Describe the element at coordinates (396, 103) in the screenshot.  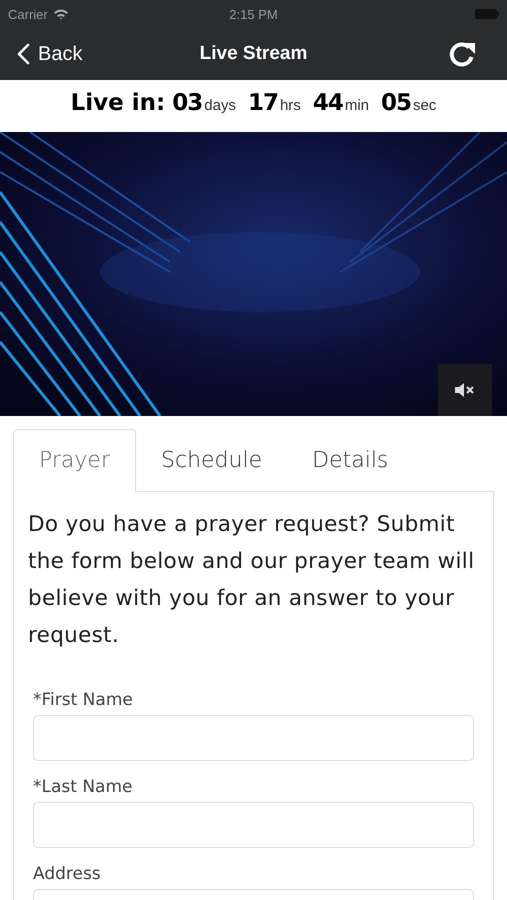
I see `countdown-value: 05` at that location.